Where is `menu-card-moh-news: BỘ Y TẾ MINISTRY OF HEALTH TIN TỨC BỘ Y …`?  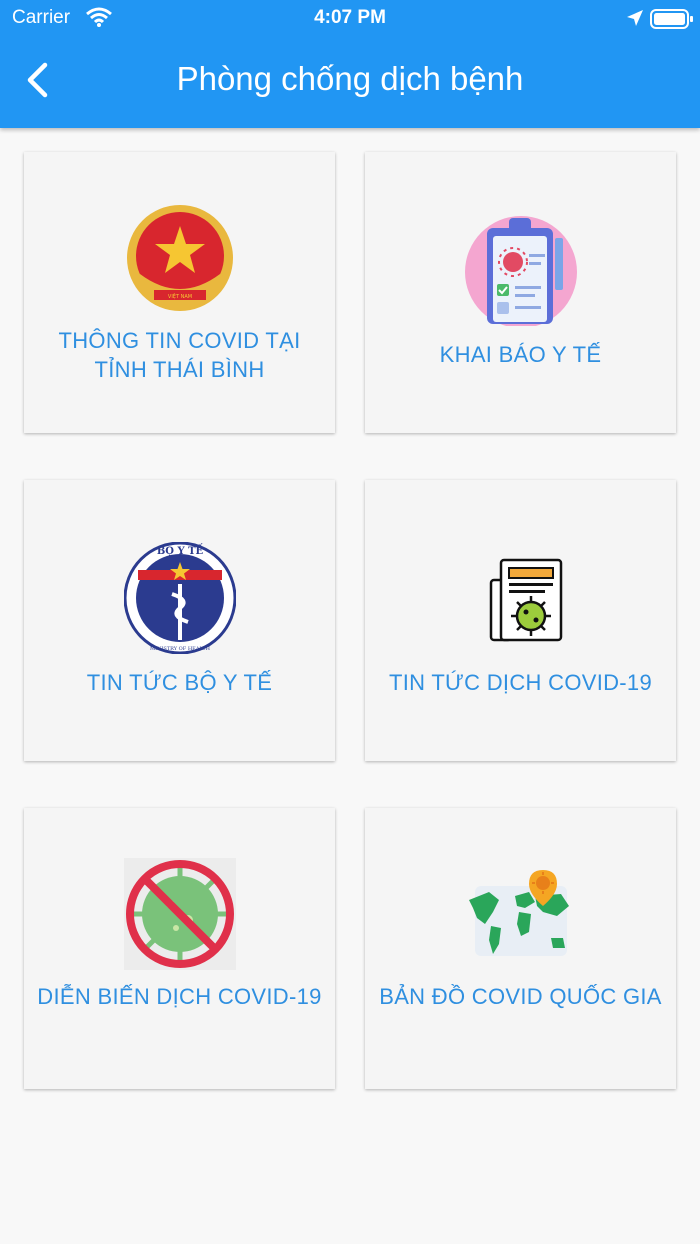
menu-card-moh-news: BỘ Y TẾ MINISTRY OF HEALTH TIN TỨC BỘ Y … is located at coordinates (179, 620).